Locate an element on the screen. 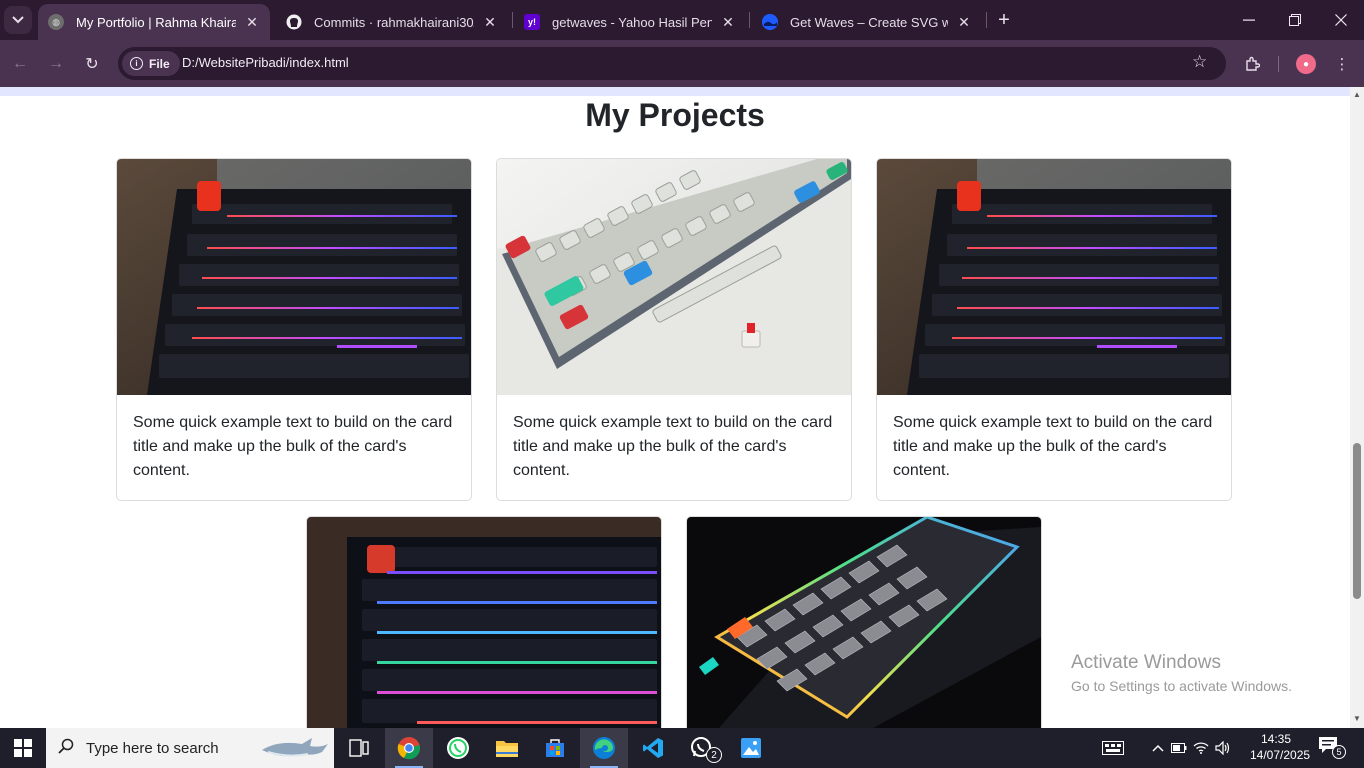 Image resolution: width=1364 pixels, height=768 pixels. plus-icon: + is located at coordinates (1004, 19).